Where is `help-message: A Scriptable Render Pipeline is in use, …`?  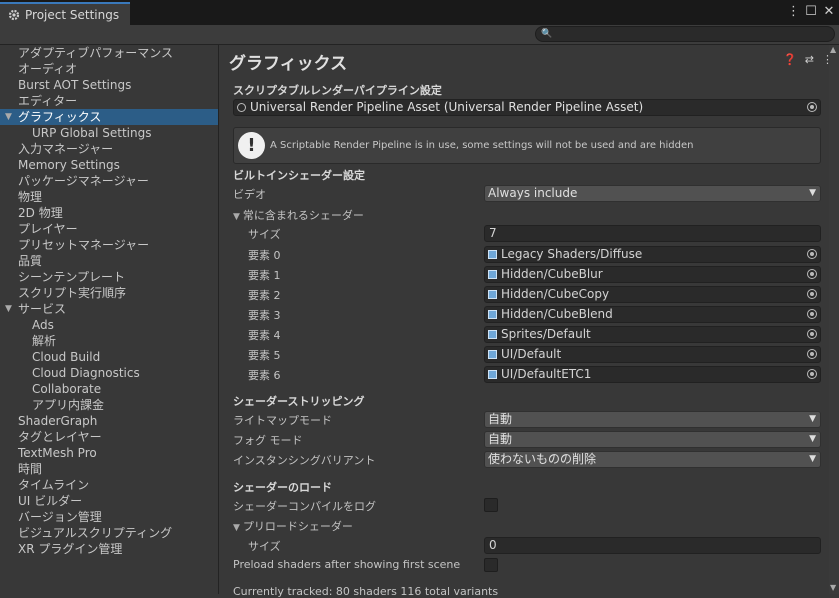 help-message: A Scriptable Render Pipeline is in use, … is located at coordinates (482, 145).